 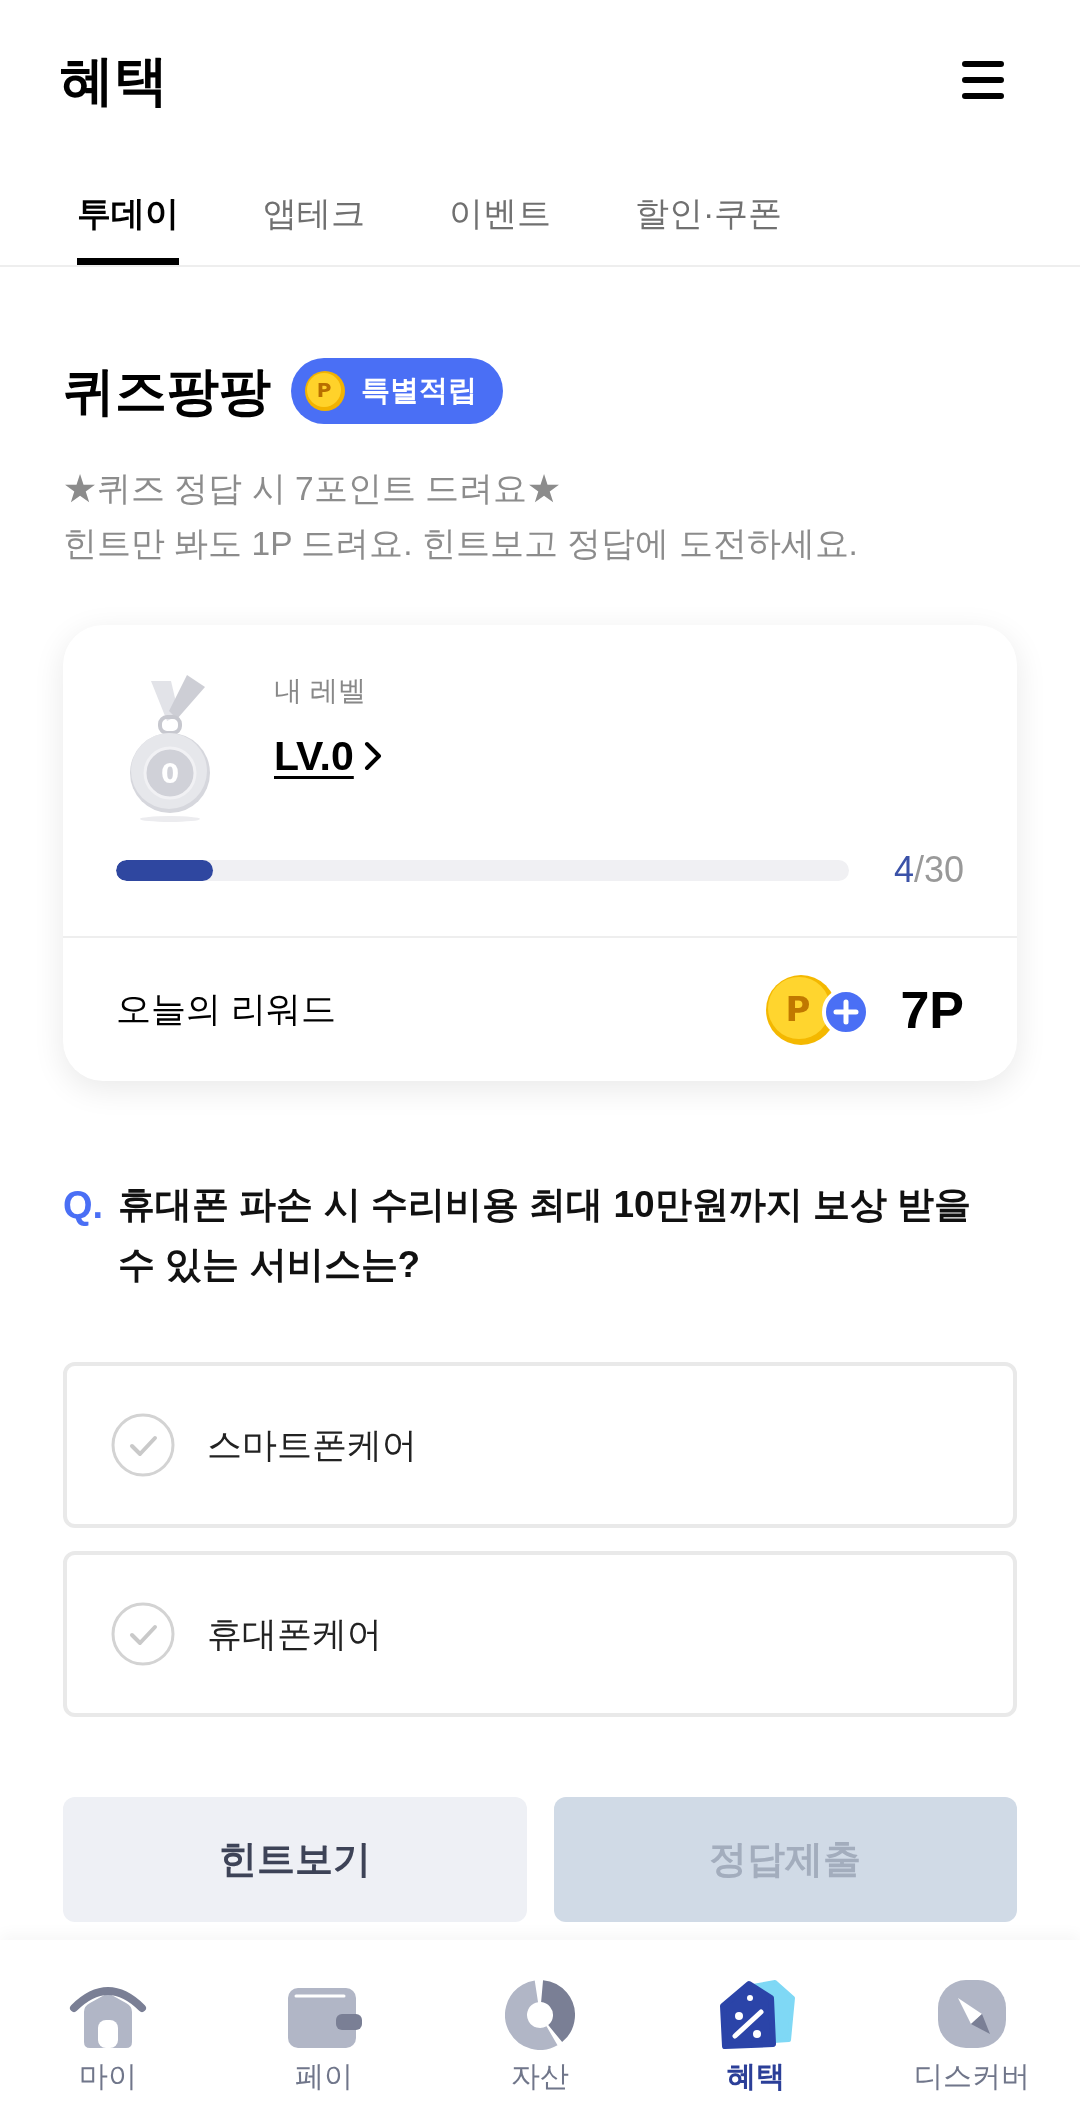 I want to click on nav-item: 자산, so click(x=540, y=2032).